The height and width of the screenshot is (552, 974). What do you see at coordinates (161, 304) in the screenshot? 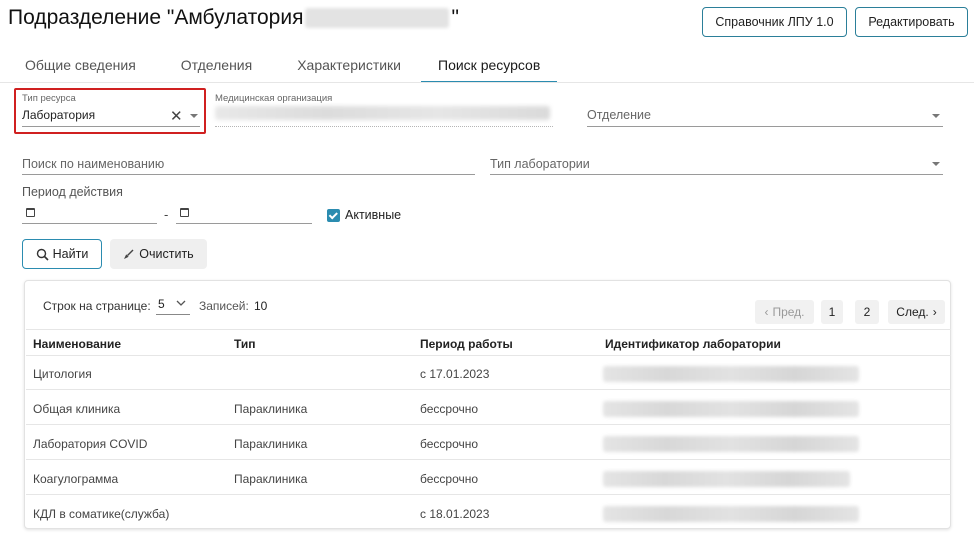
I see `rows-per-page-value: 5` at bounding box center [161, 304].